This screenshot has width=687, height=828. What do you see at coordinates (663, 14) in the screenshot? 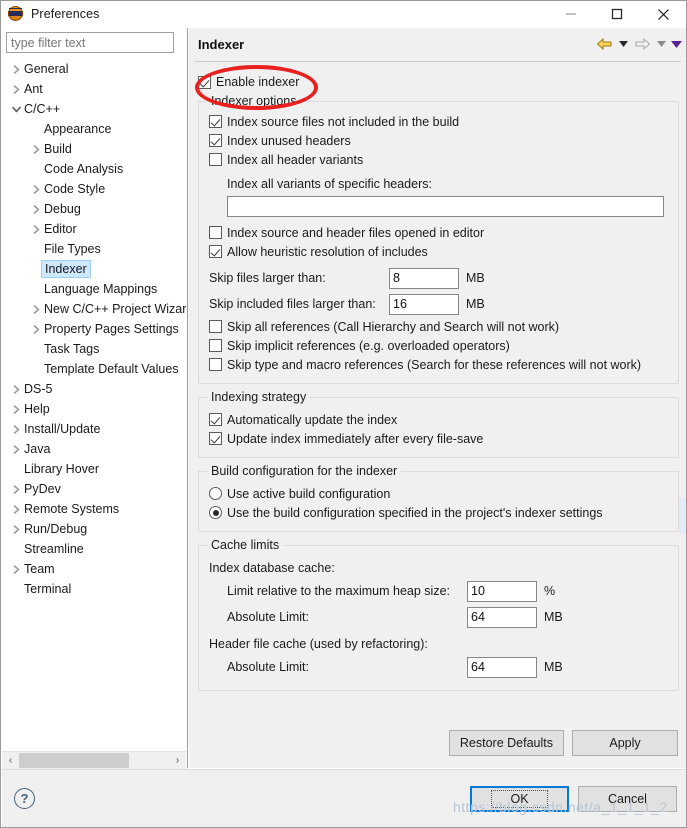
I see `close-button` at bounding box center [663, 14].